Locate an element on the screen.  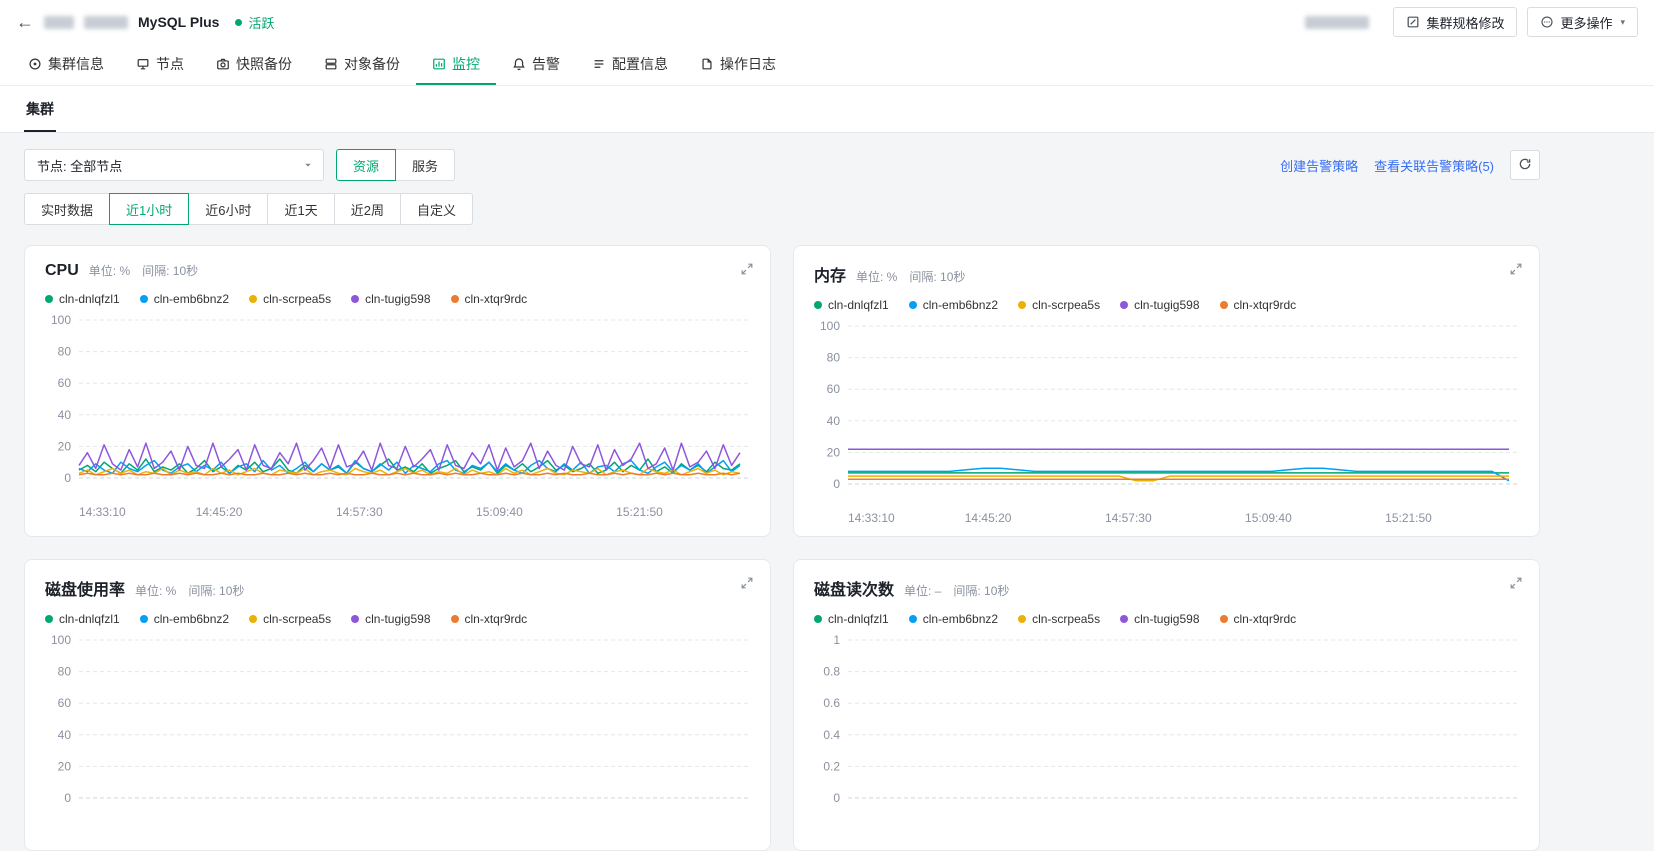
tab-label: 节点 is located at coordinates (170, 63).